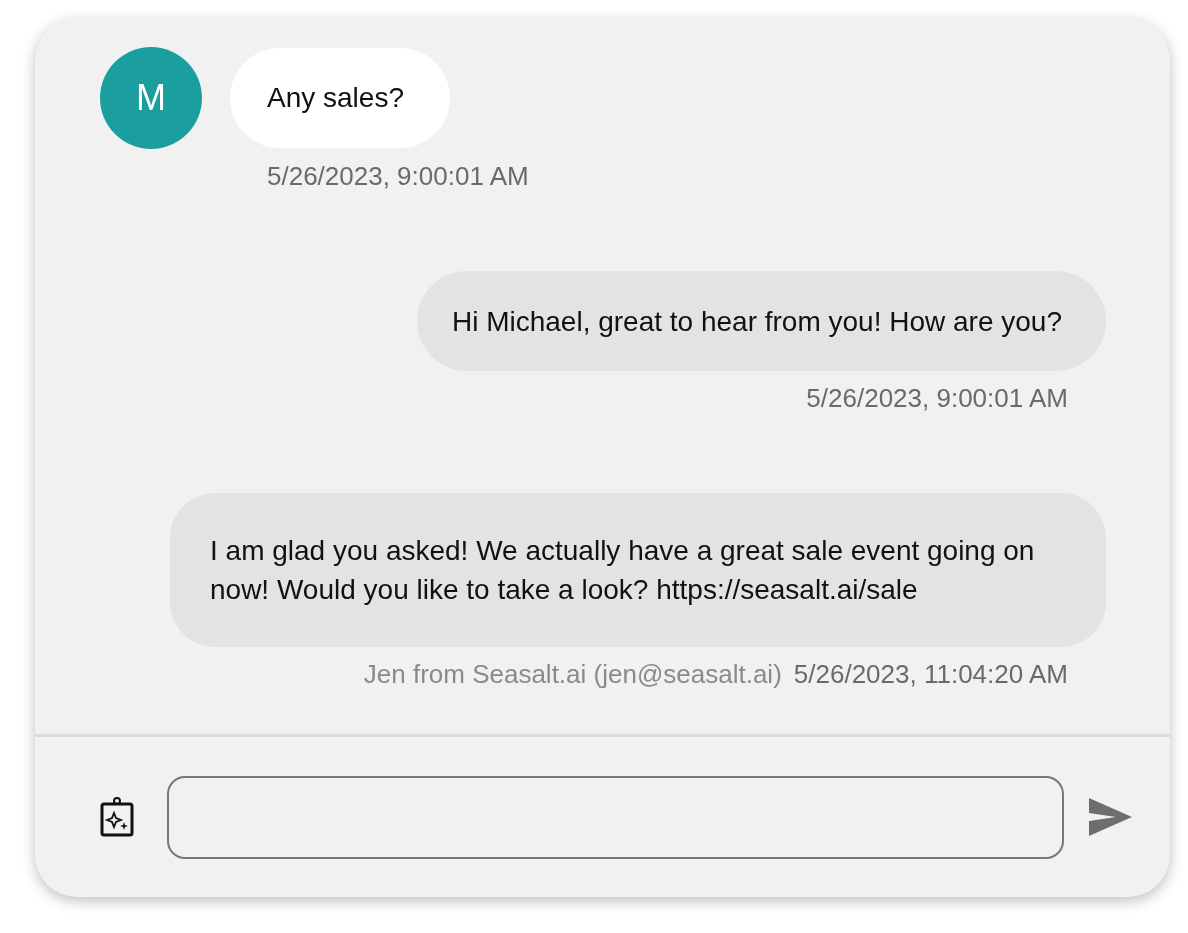 This screenshot has height=933, width=1188. I want to click on timestamp: 5/26/2023, 11:04:20 AM, so click(930, 674).